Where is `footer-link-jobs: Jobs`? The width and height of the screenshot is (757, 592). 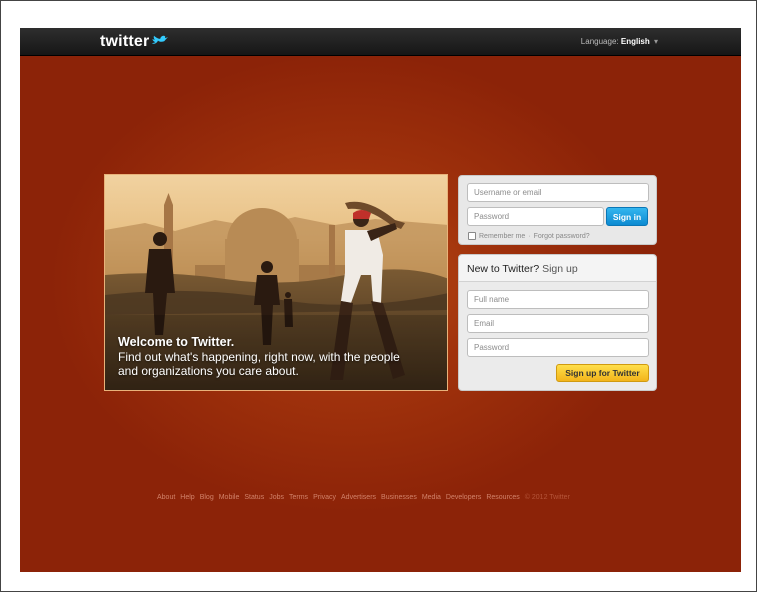
footer-link-jobs: Jobs is located at coordinates (276, 497).